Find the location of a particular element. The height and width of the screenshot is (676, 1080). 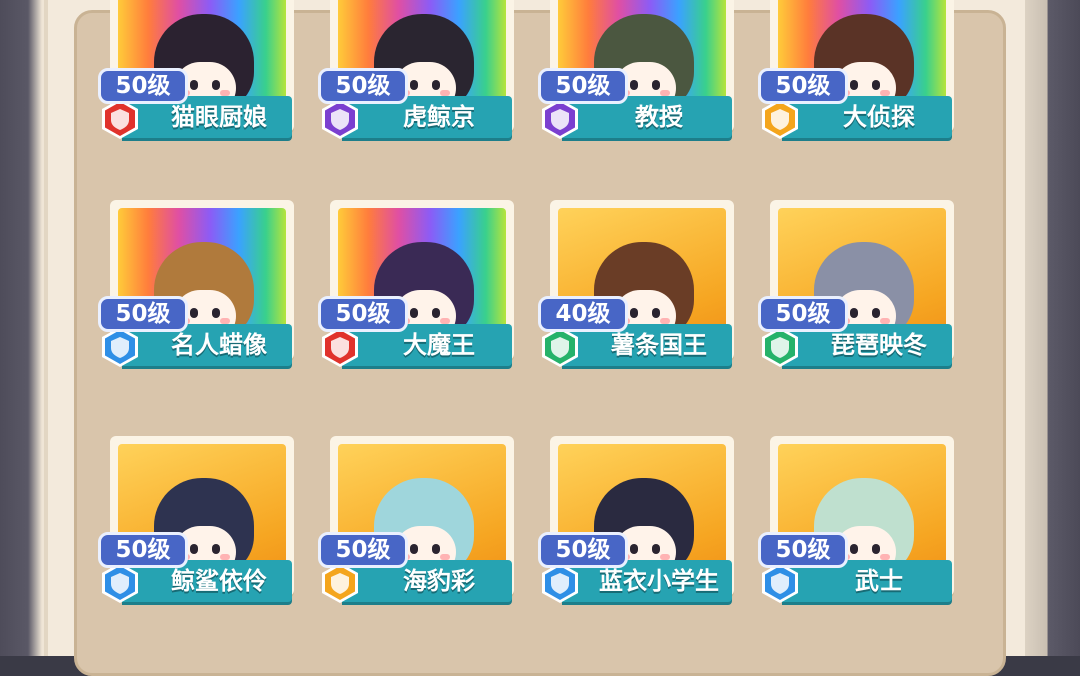

character-card: 大魔王 50级 is located at coordinates (420, 290).